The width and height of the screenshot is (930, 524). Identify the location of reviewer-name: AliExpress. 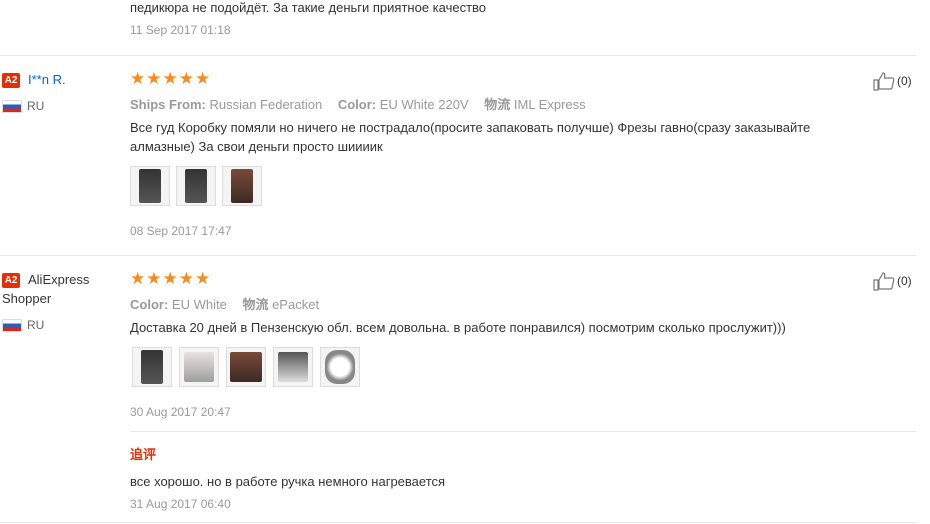
(58, 279).